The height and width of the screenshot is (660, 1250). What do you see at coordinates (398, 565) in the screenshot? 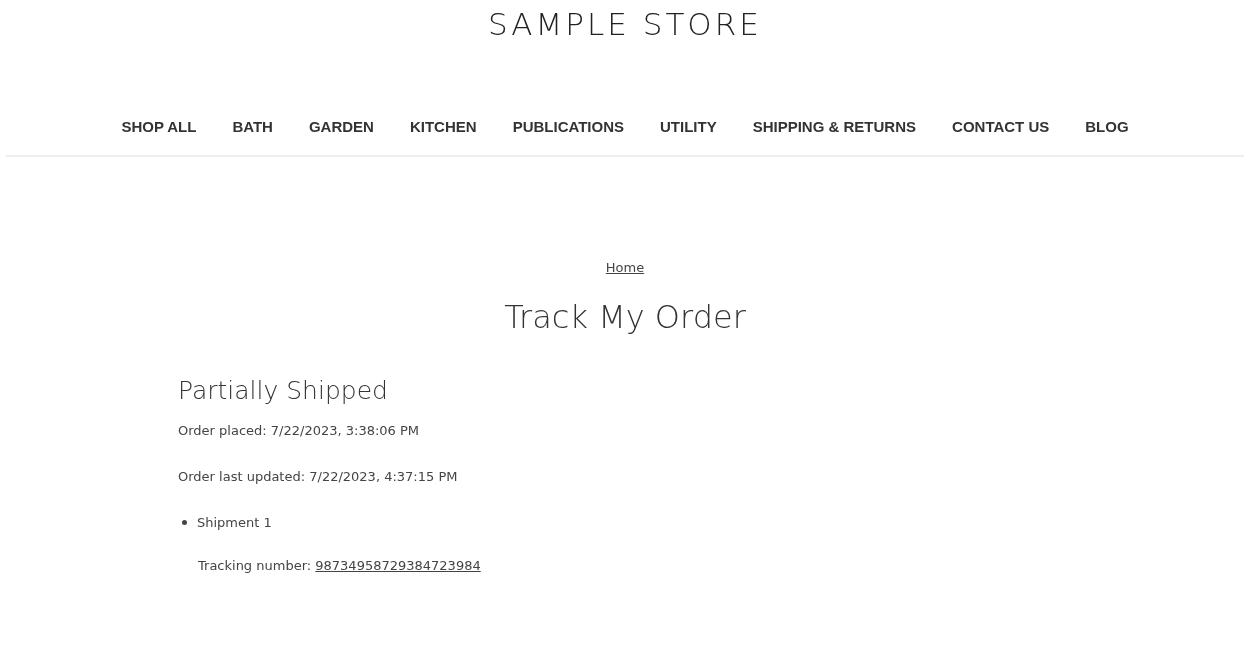
I see `tracking-link: 98734958729384723984` at bounding box center [398, 565].